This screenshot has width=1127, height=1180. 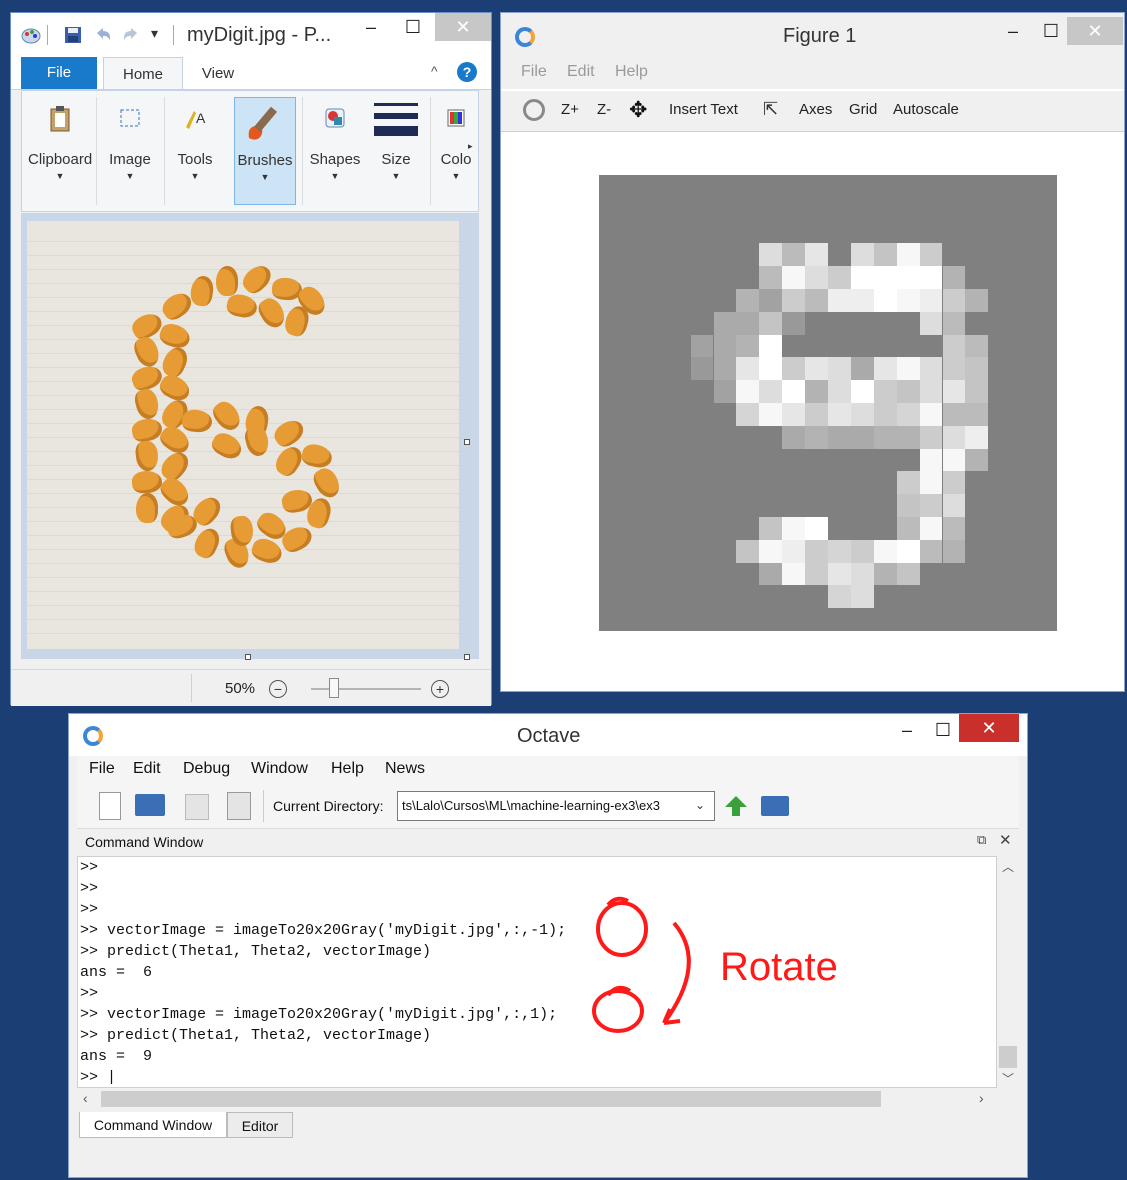 I want to click on parent-directory-icon, so click(x=736, y=808).